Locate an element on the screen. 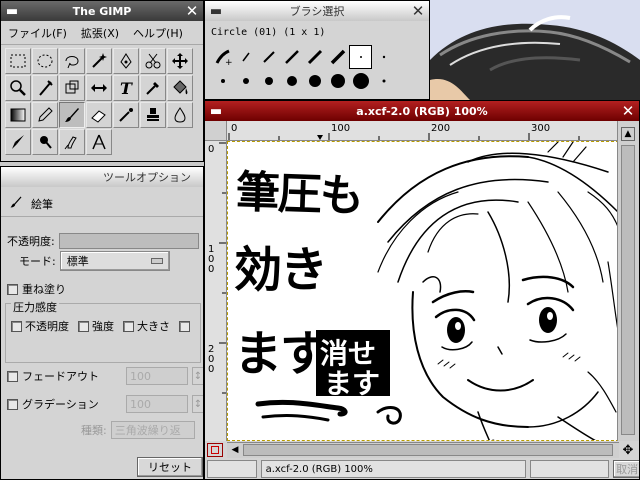 The width and height of the screenshot is (640, 480). brush-grid: + is located at coordinates (303, 69).